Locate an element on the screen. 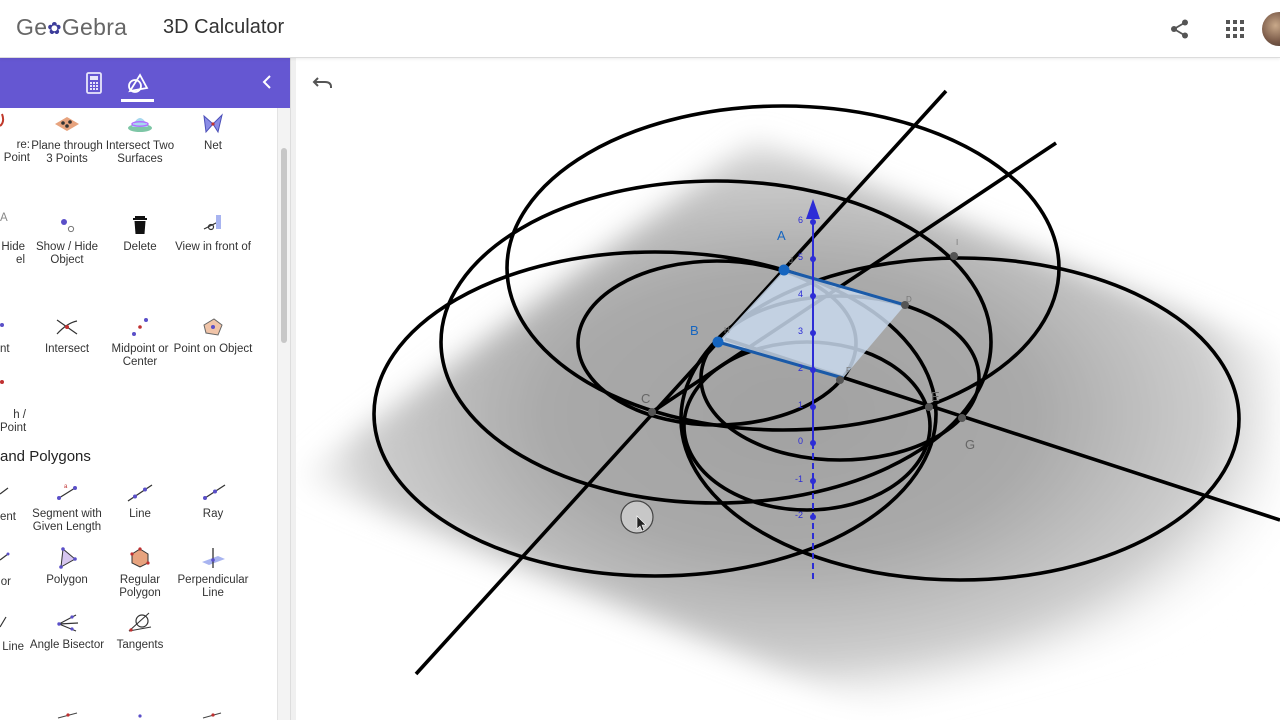 The image size is (1280, 720). clipped-tool-label: nt is located at coordinates (5, 349).